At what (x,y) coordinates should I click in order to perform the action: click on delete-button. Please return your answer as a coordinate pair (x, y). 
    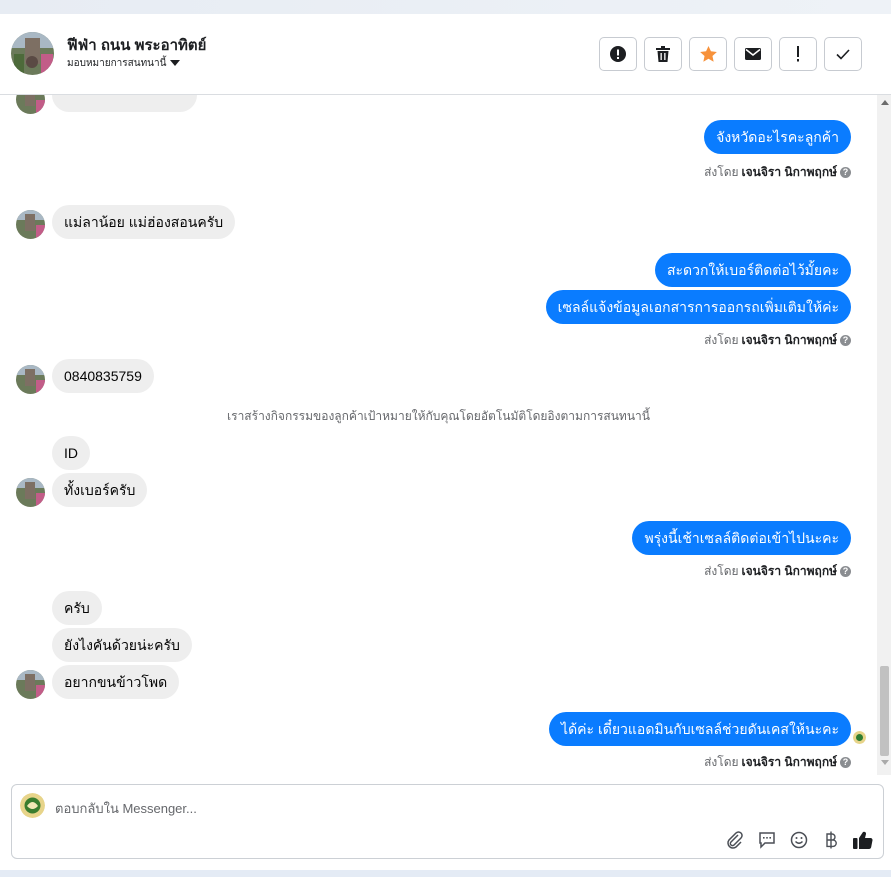
    Looking at the image, I should click on (663, 54).